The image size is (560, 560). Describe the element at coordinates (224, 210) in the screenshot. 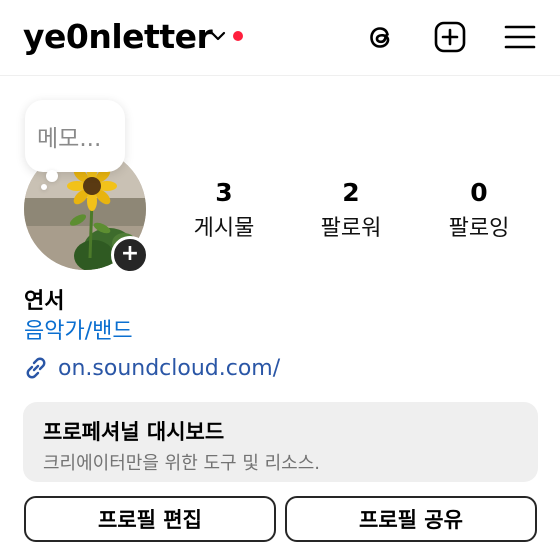

I see `posts-stat: 3 게시물` at that location.